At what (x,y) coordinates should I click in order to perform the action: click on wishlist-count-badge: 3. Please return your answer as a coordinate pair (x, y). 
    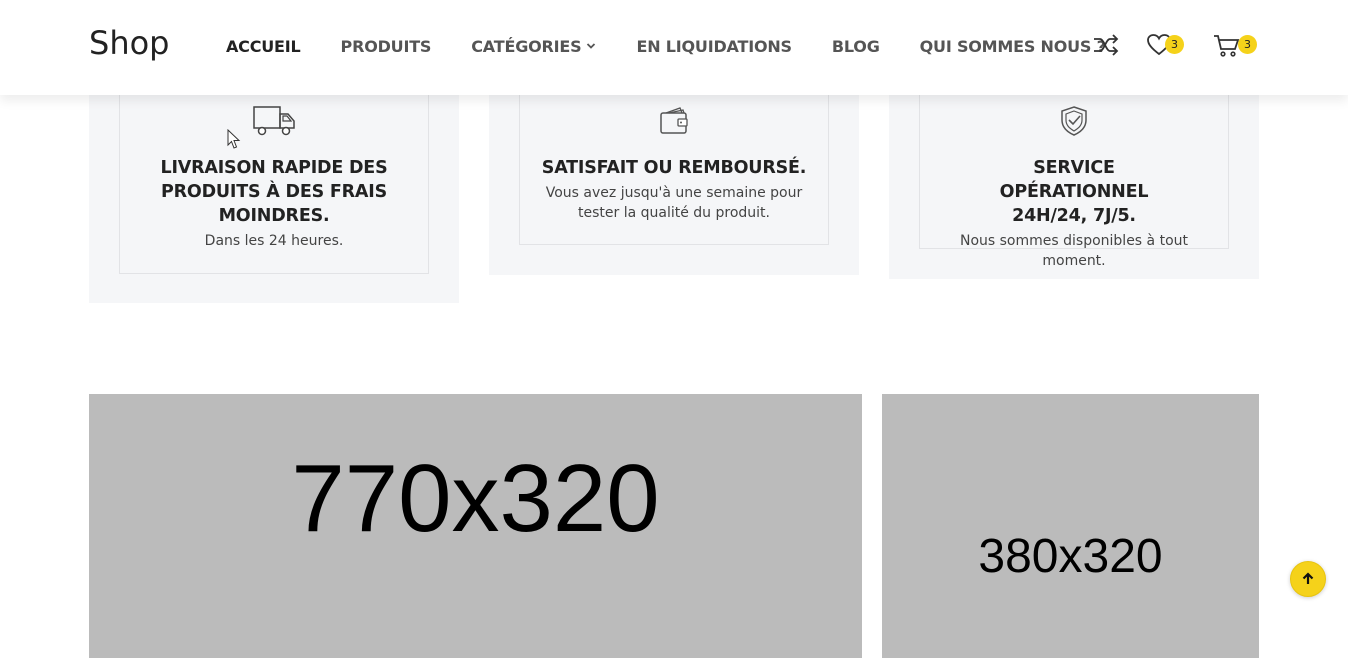
    Looking at the image, I should click on (1174, 44).